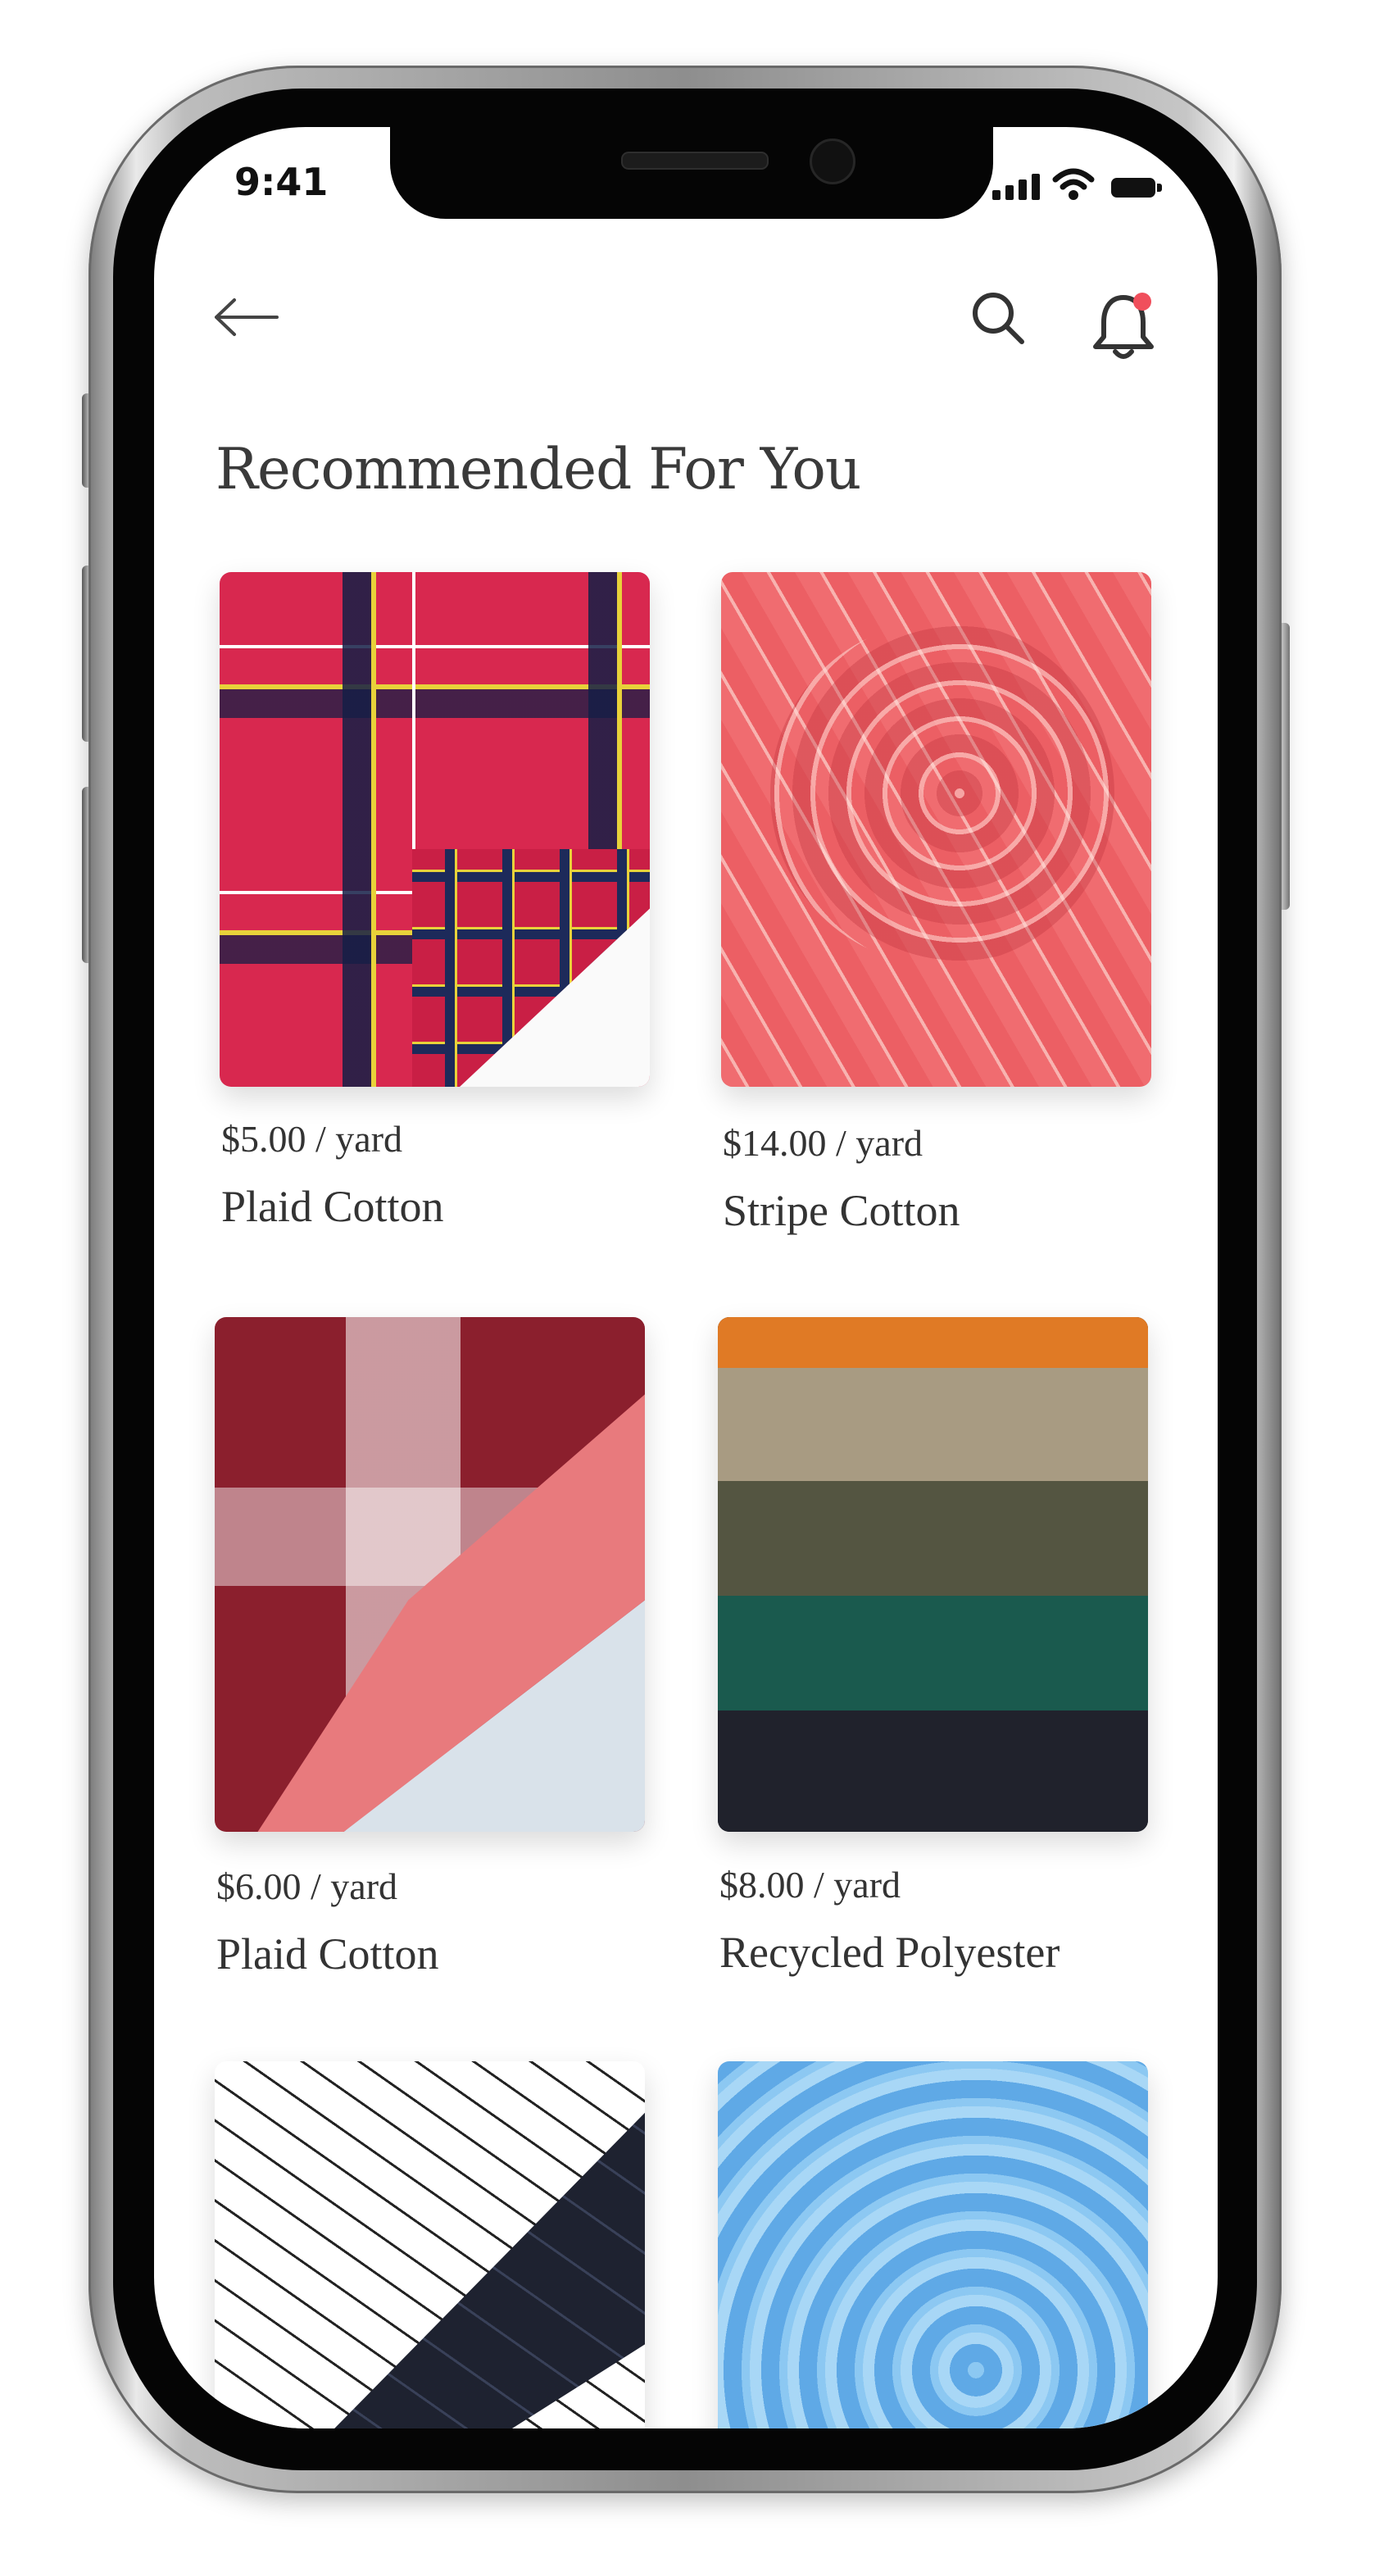  Describe the element at coordinates (823, 1143) in the screenshot. I see `product-price: $14.00 / yard` at that location.